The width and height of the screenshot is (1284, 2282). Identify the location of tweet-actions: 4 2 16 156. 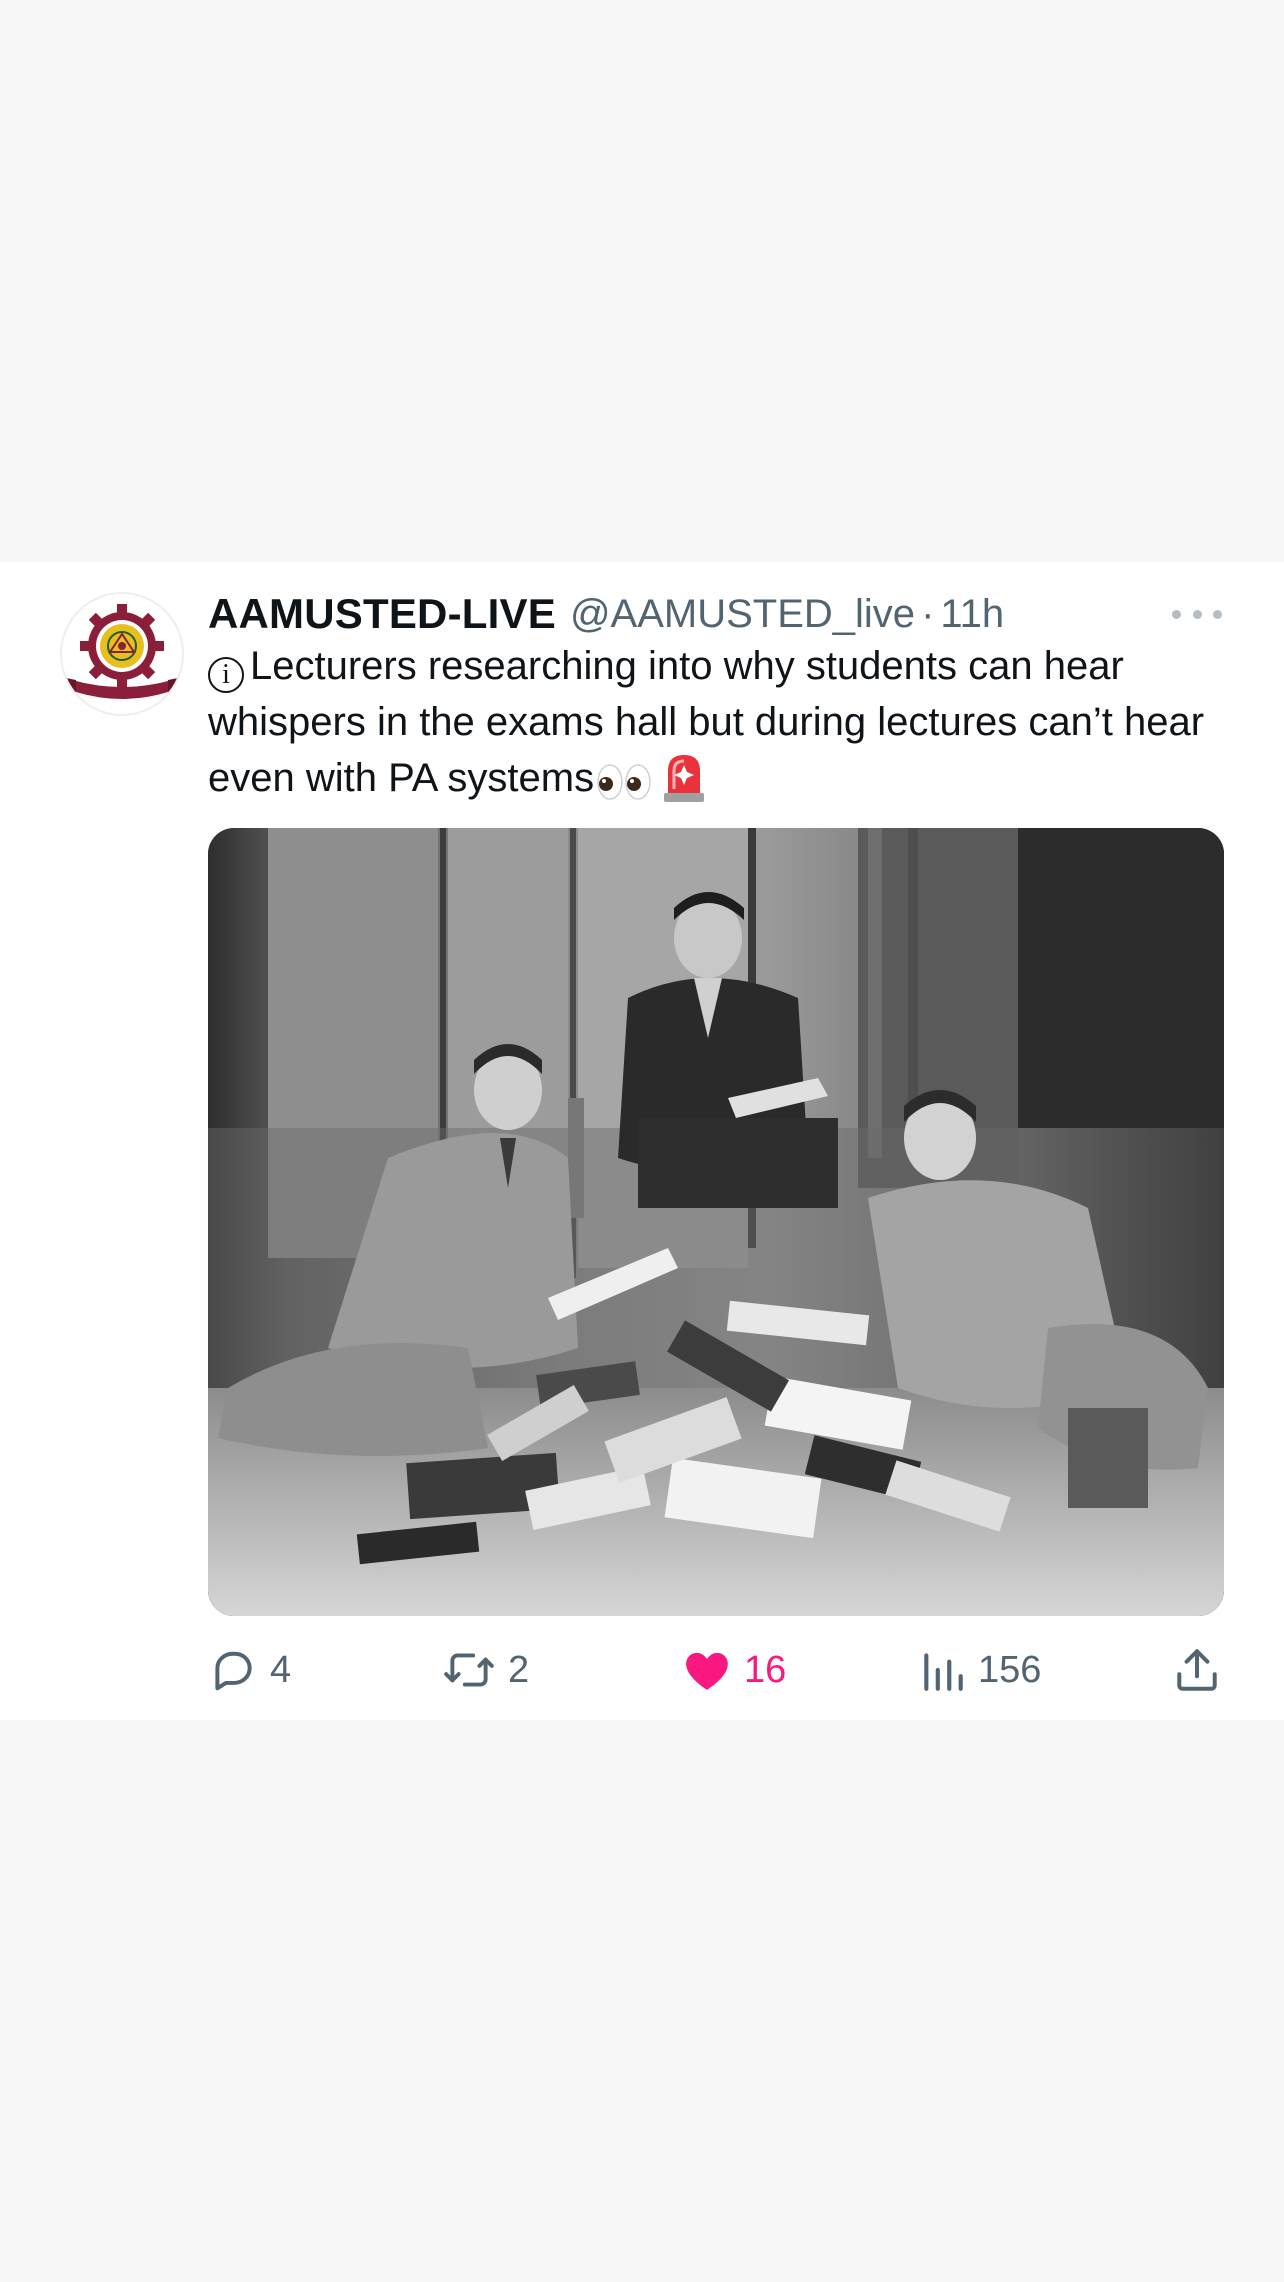
(716, 1670).